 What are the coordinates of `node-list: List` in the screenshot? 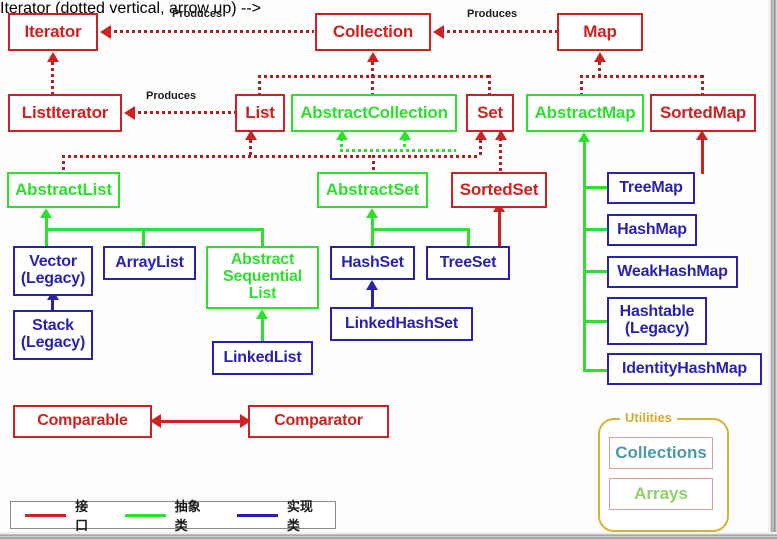 It's located at (260, 113).